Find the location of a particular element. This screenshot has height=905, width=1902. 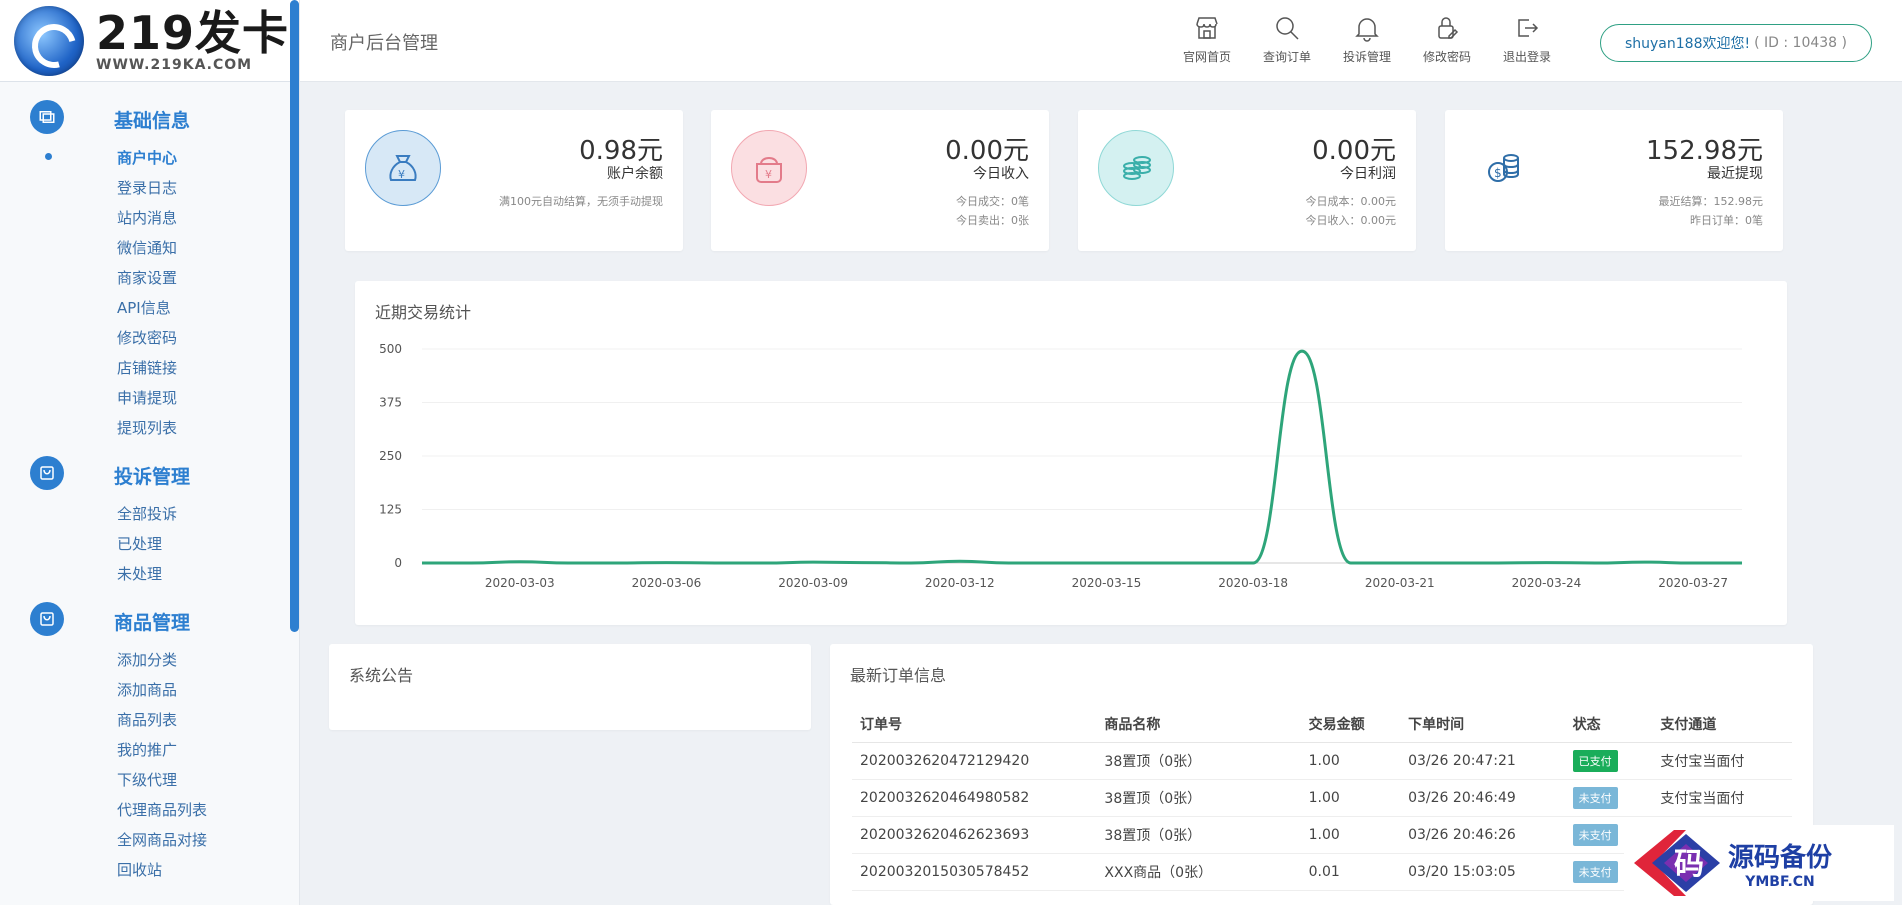

column-header: 状态 is located at coordinates (1608, 724).